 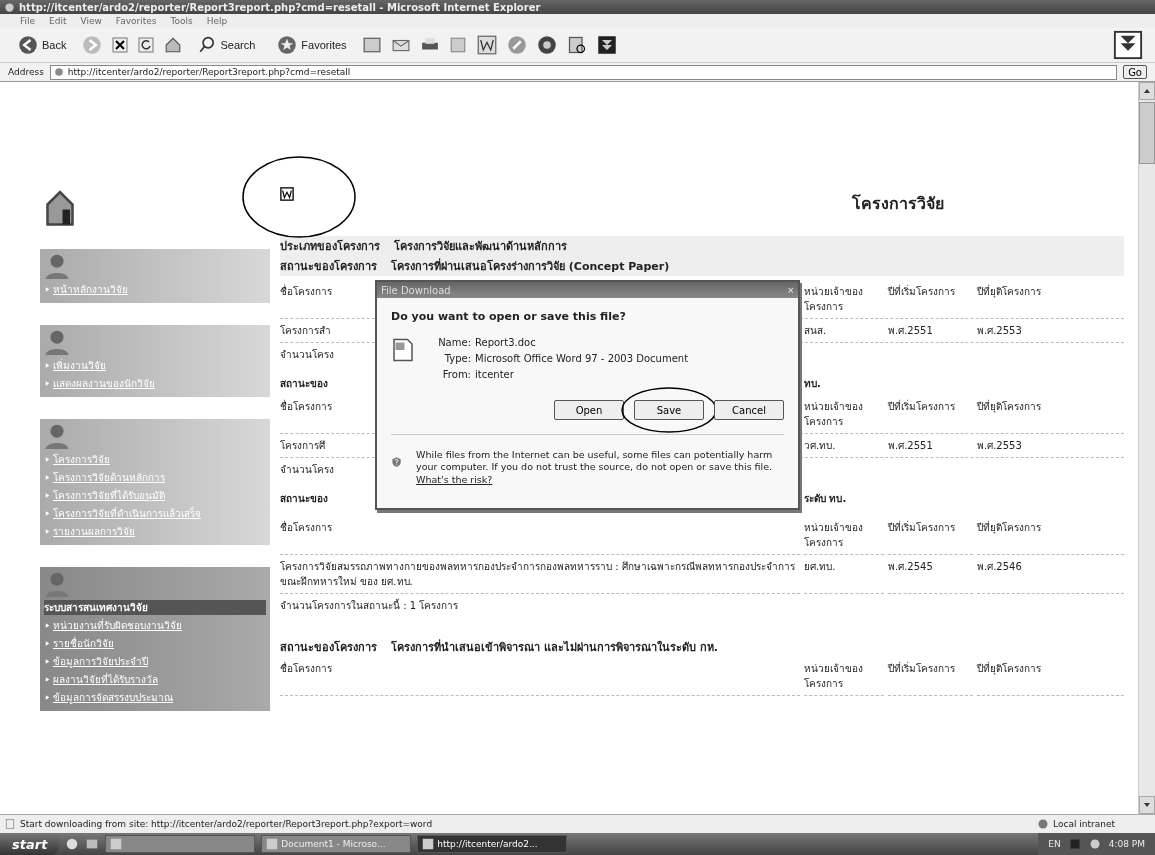 I want to click on status-text: Start downloading from site: http://itcenter/ardo2/reporter/Report3report.php?export=word, so click(x=226, y=824).